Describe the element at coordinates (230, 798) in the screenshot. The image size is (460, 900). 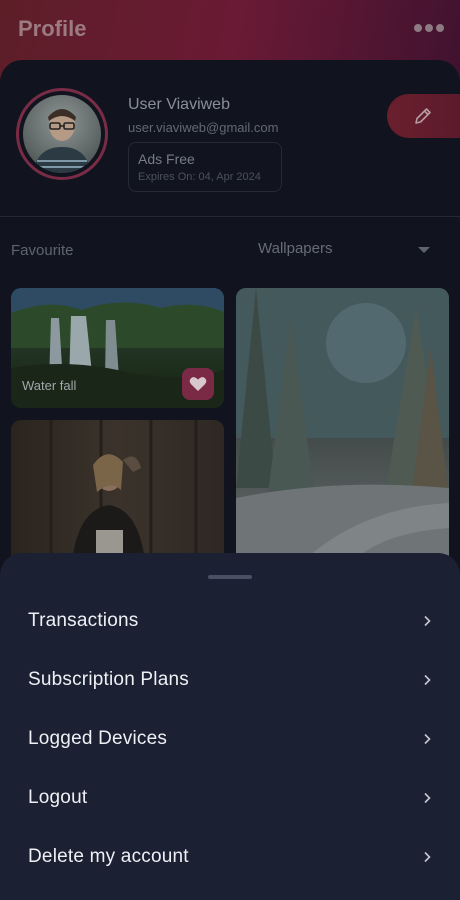
I see `menu-item-logout: Logout` at that location.